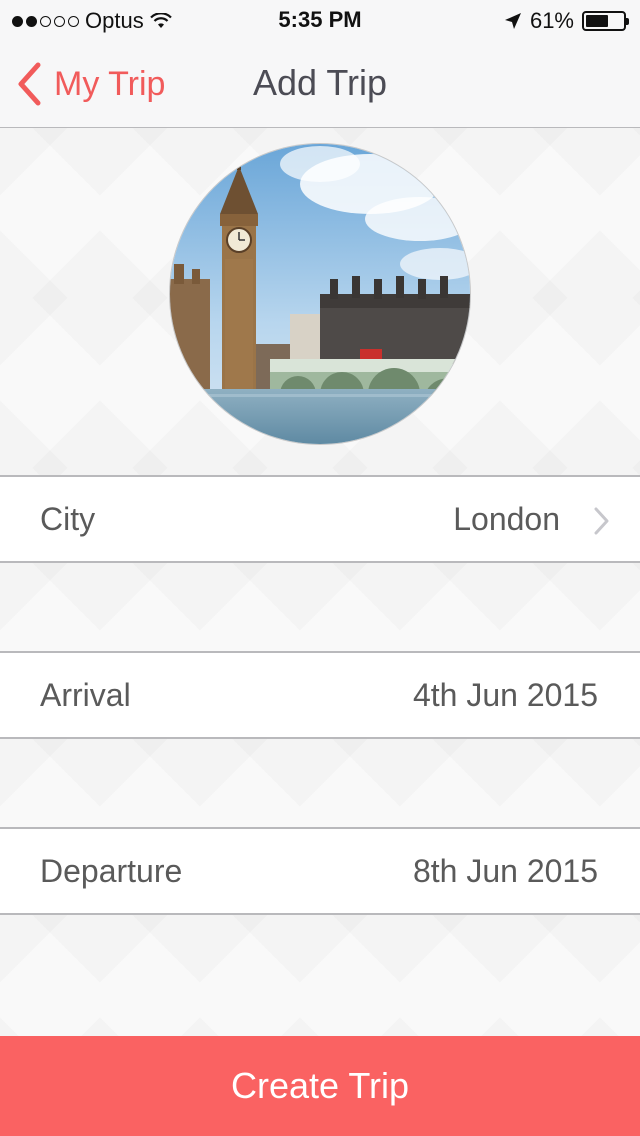 This screenshot has width=640, height=1136. I want to click on departure-row: Departure 8th Jun 2015, so click(320, 872).